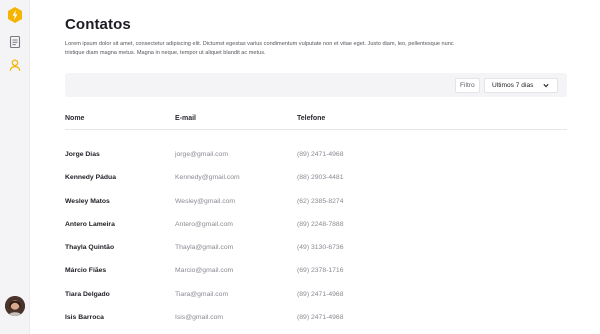 The image size is (600, 334). Describe the element at coordinates (201, 154) in the screenshot. I see `contact-email: jorge@gmail.com` at that location.